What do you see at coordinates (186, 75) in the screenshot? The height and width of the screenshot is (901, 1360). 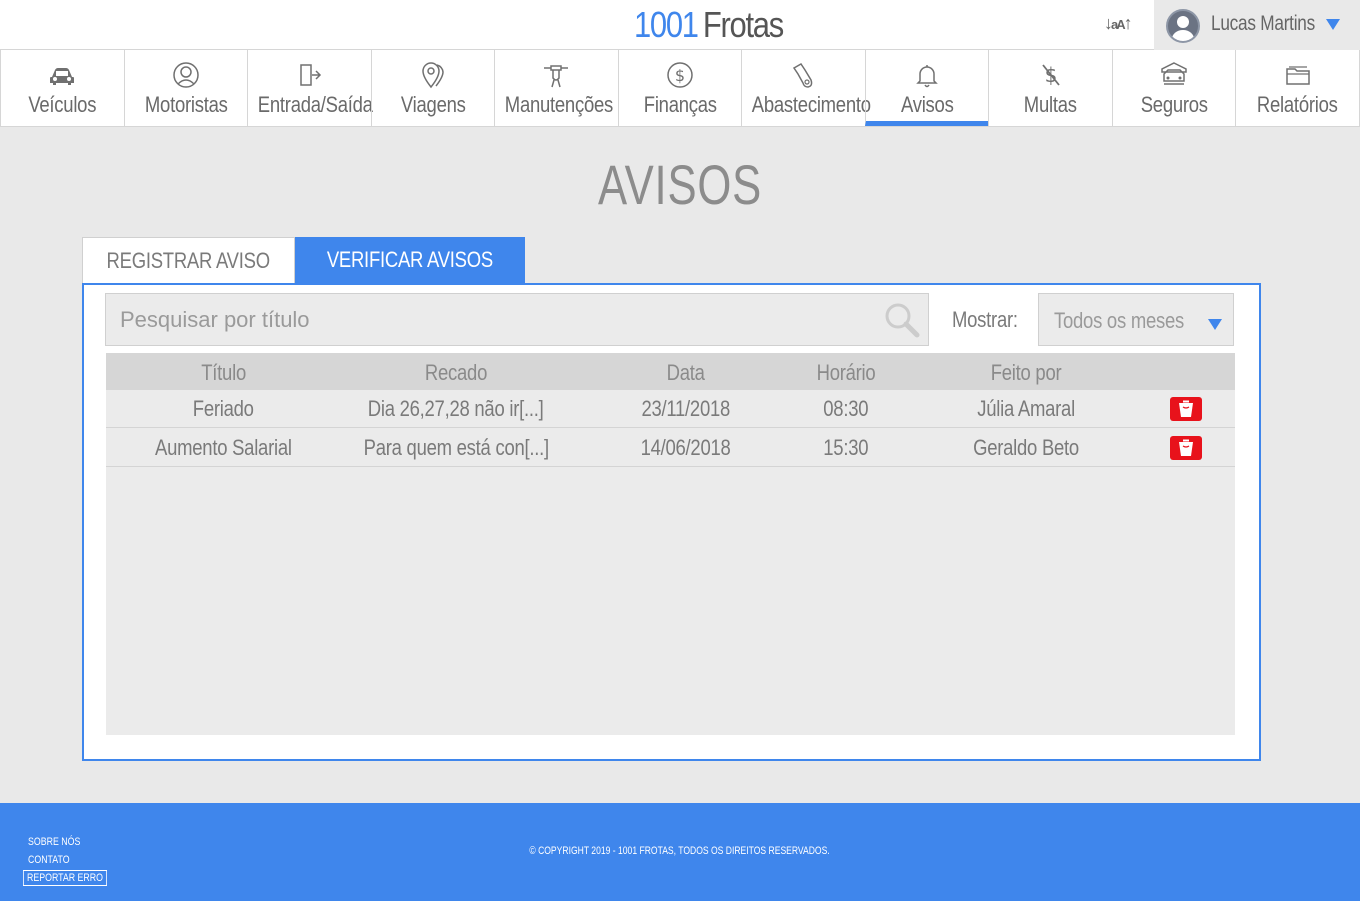 I see `driver-icon` at bounding box center [186, 75].